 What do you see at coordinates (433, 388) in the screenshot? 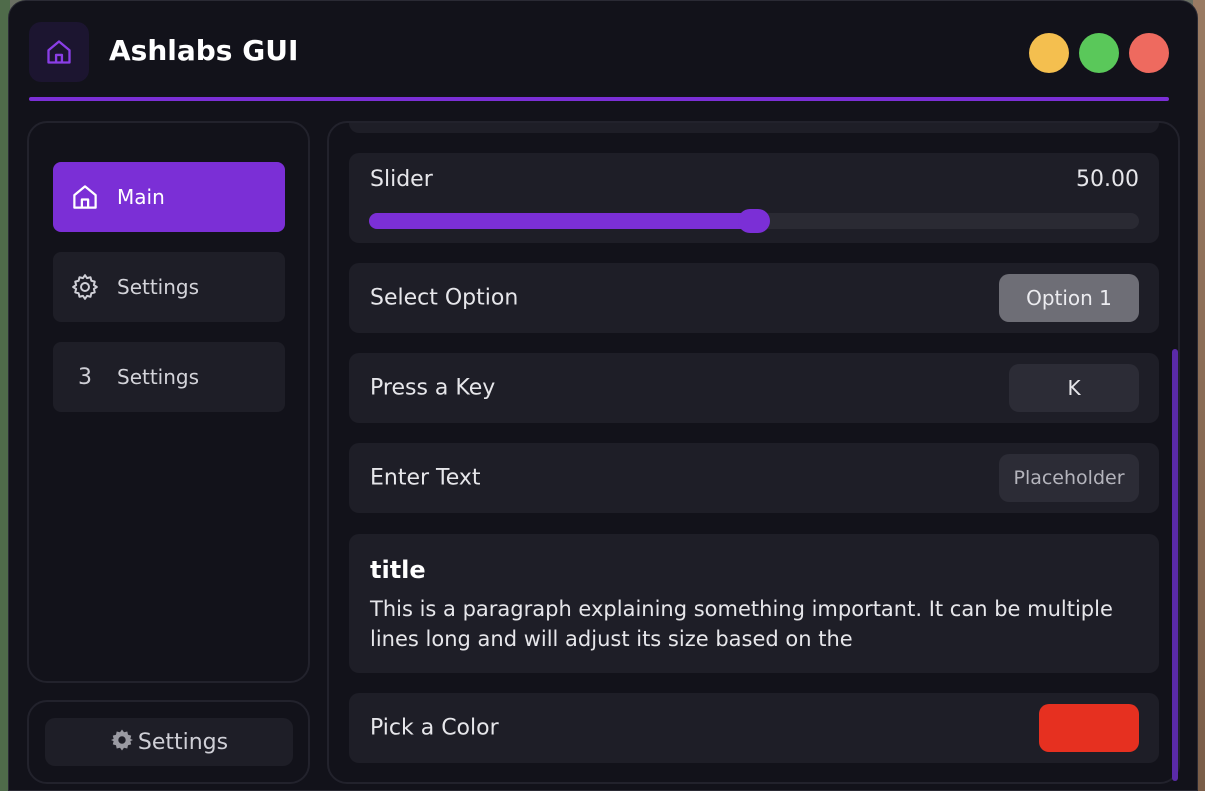
I see `keybind-label: Press a Key` at bounding box center [433, 388].